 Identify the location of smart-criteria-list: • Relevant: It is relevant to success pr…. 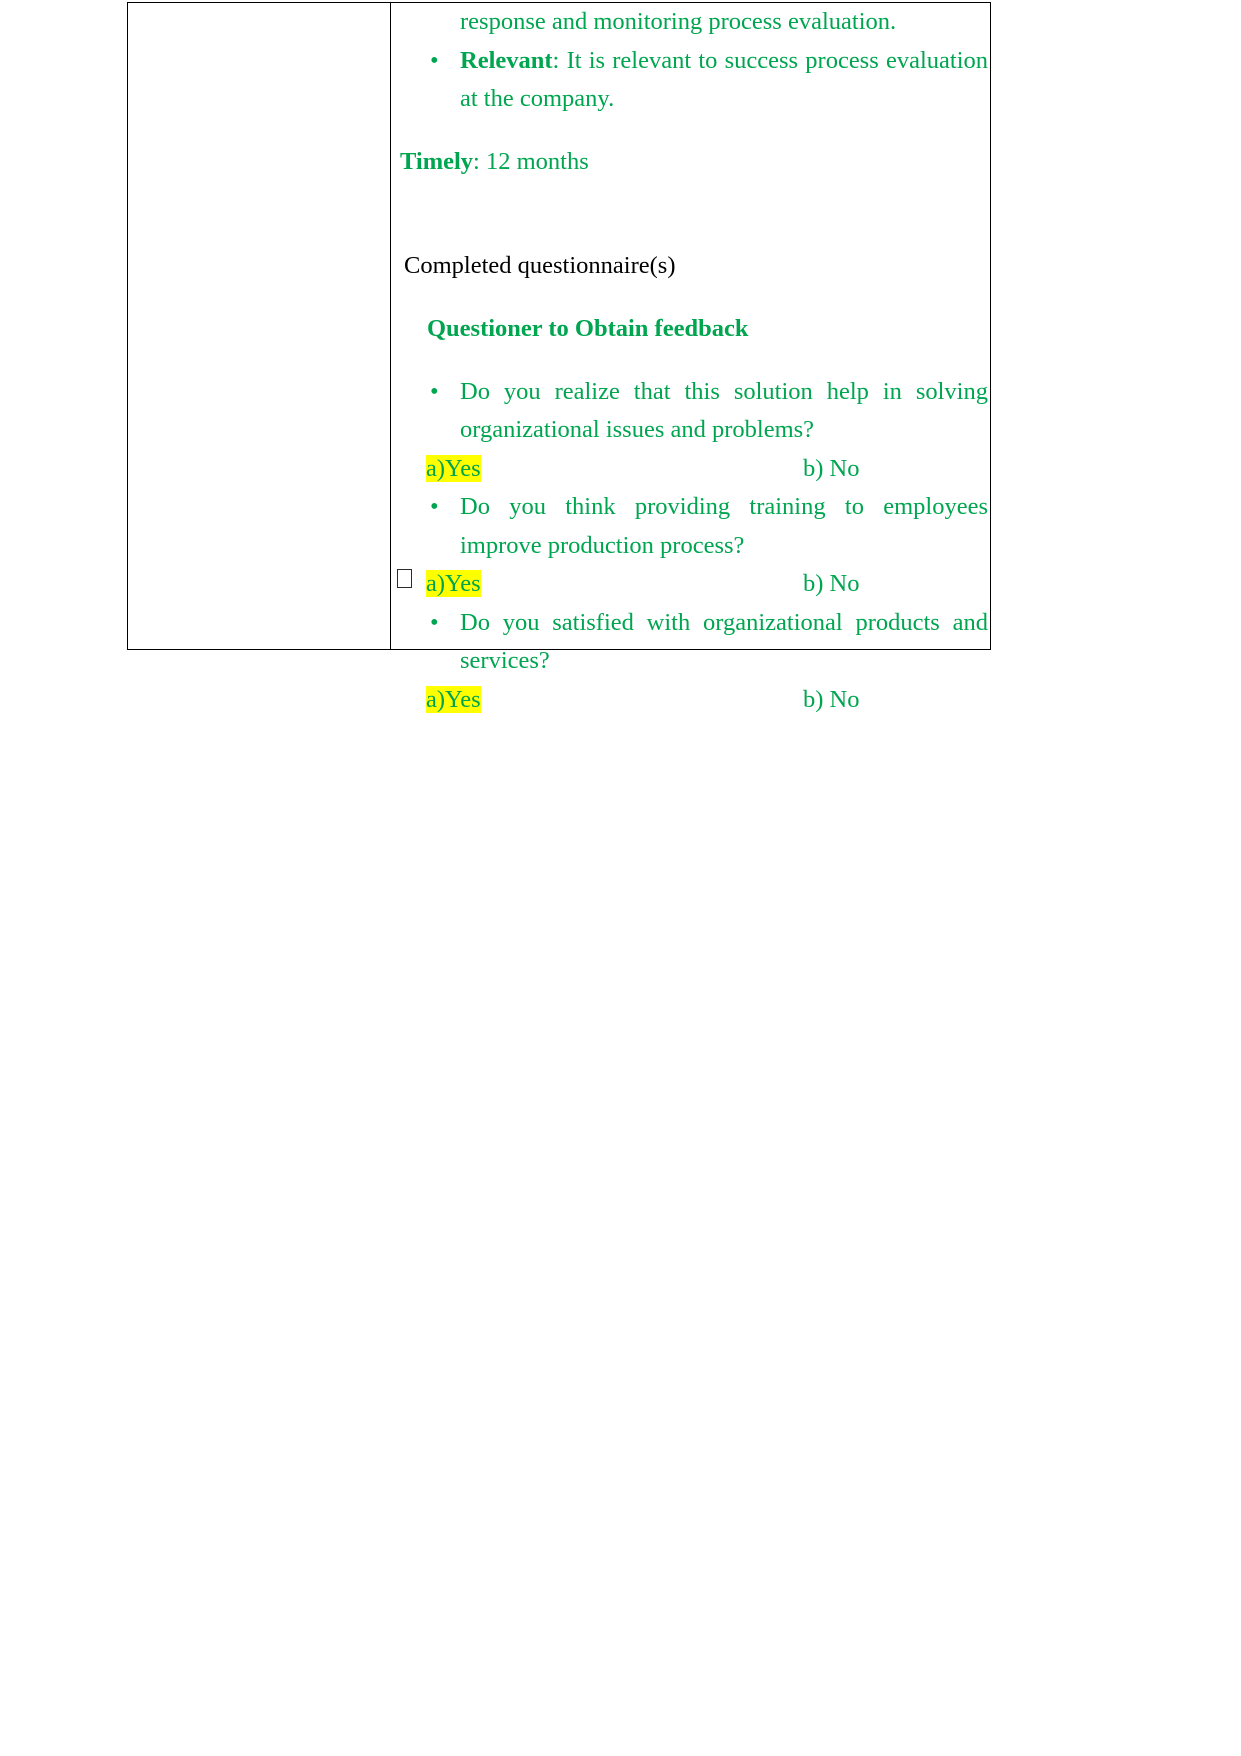
(690, 80).